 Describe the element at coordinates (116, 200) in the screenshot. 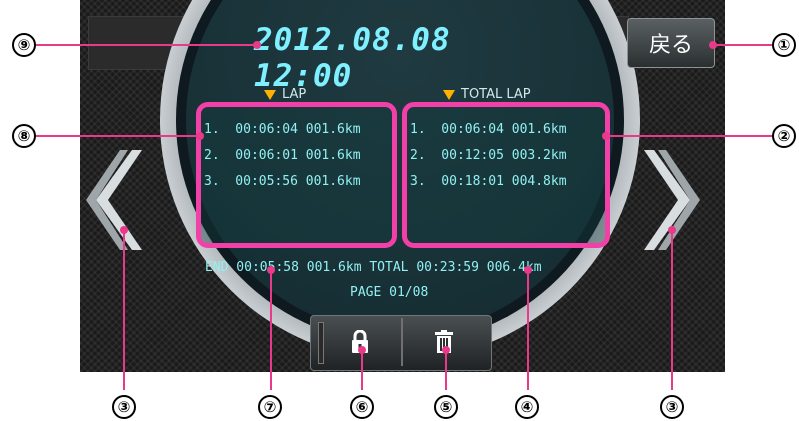

I see `prev-page-arrow` at that location.